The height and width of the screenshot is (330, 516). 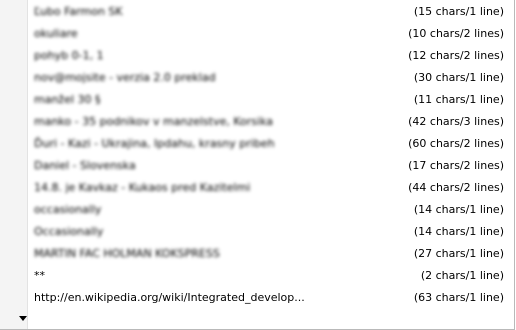 I want to click on clipboard-item-info: (44 chars/2 lines), so click(x=456, y=187).